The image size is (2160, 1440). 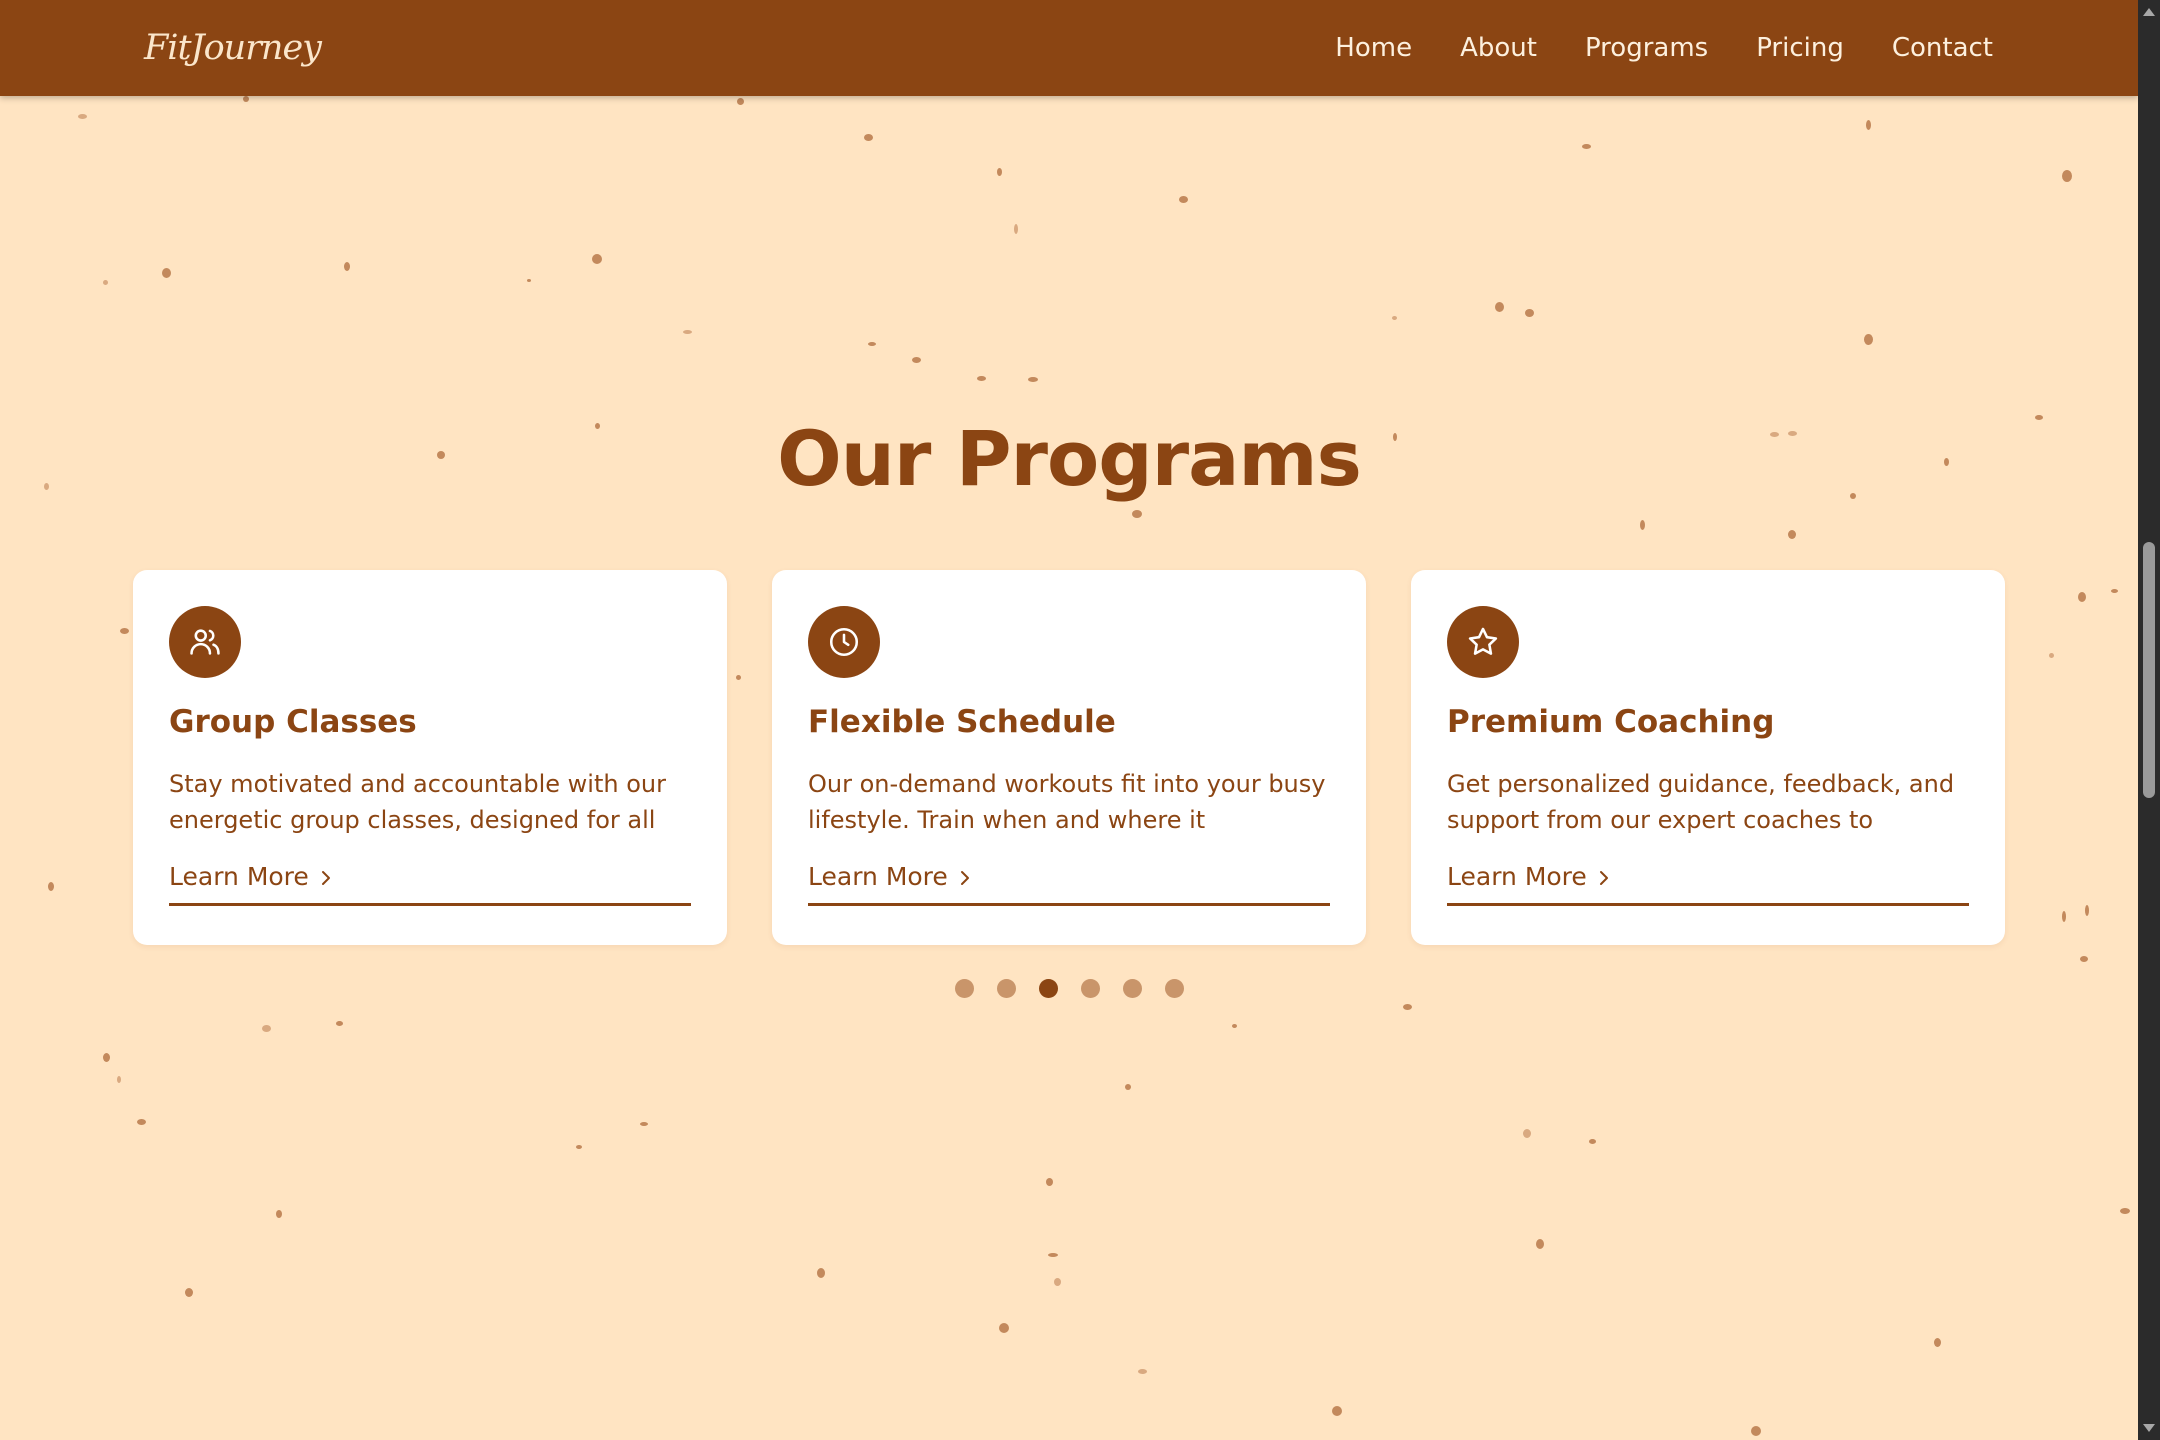 What do you see at coordinates (293, 722) in the screenshot?
I see `card-title: Group Classes` at bounding box center [293, 722].